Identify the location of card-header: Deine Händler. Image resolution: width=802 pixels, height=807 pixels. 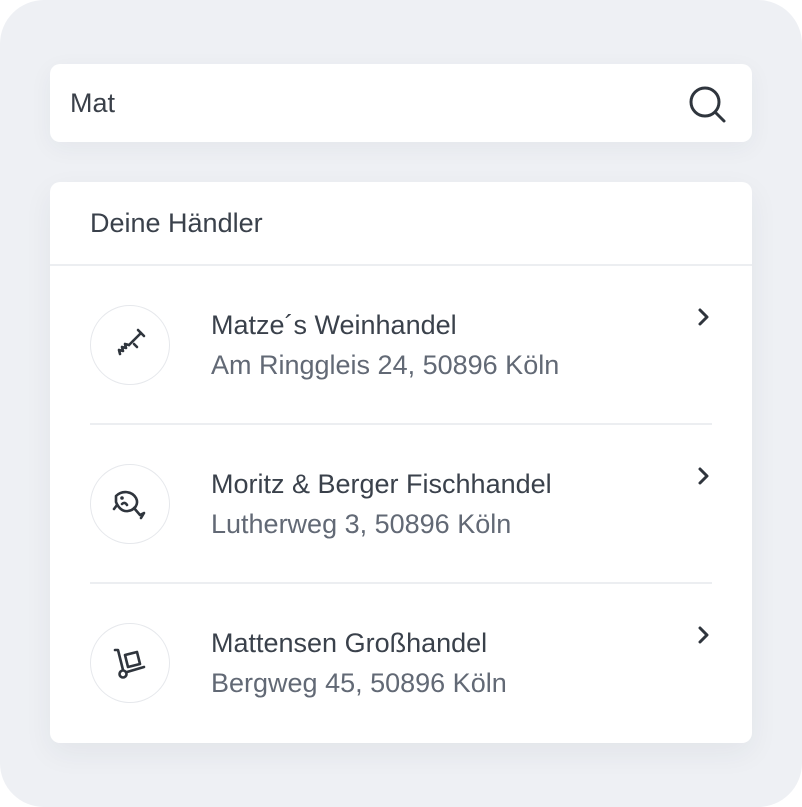
(401, 224).